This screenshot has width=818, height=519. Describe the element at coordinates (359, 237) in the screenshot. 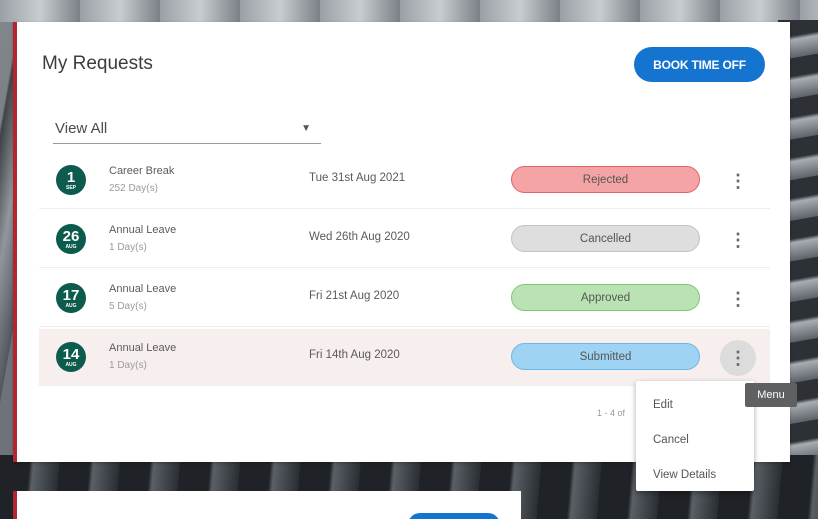

I see `request-date: Wed 26th Aug 2020` at that location.